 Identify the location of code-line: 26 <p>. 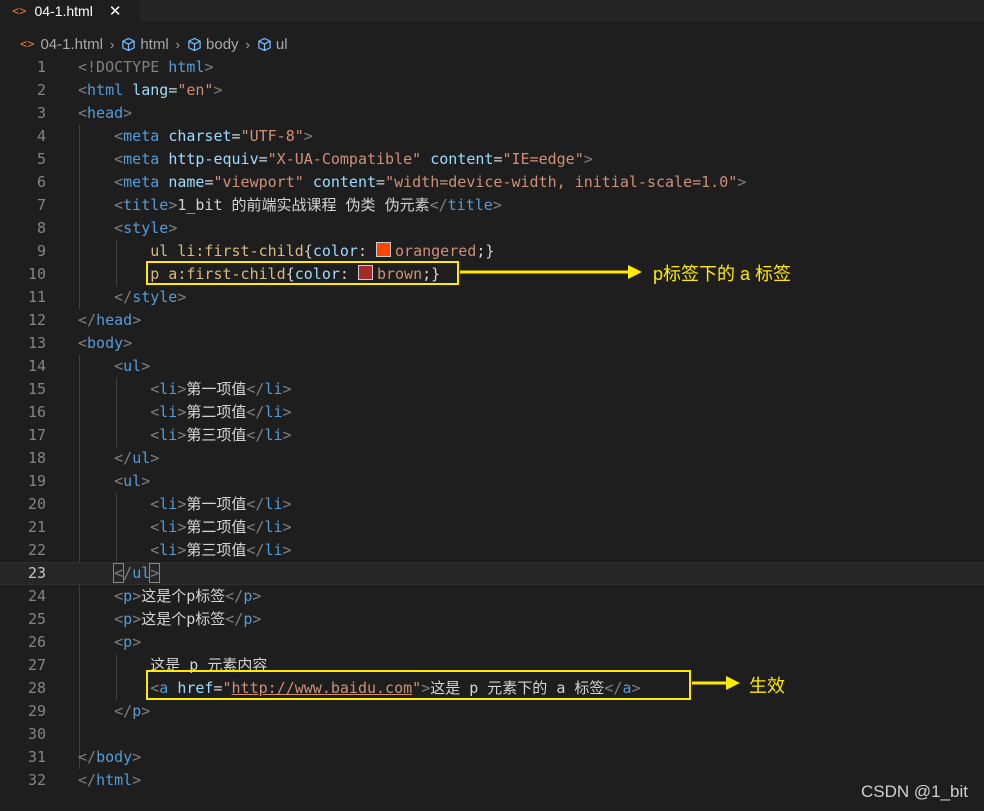
(492, 642).